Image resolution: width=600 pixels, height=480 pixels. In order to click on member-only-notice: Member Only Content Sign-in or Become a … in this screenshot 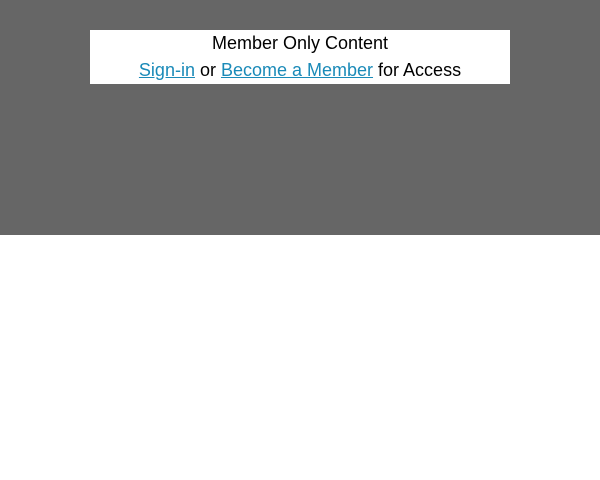, I will do `click(300, 57)`.